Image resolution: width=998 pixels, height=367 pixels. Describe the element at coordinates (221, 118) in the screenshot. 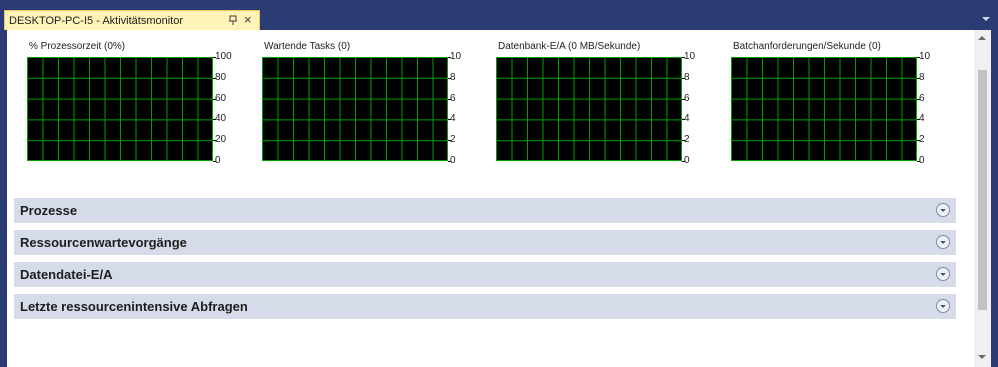

I see `tick-label: 40` at that location.